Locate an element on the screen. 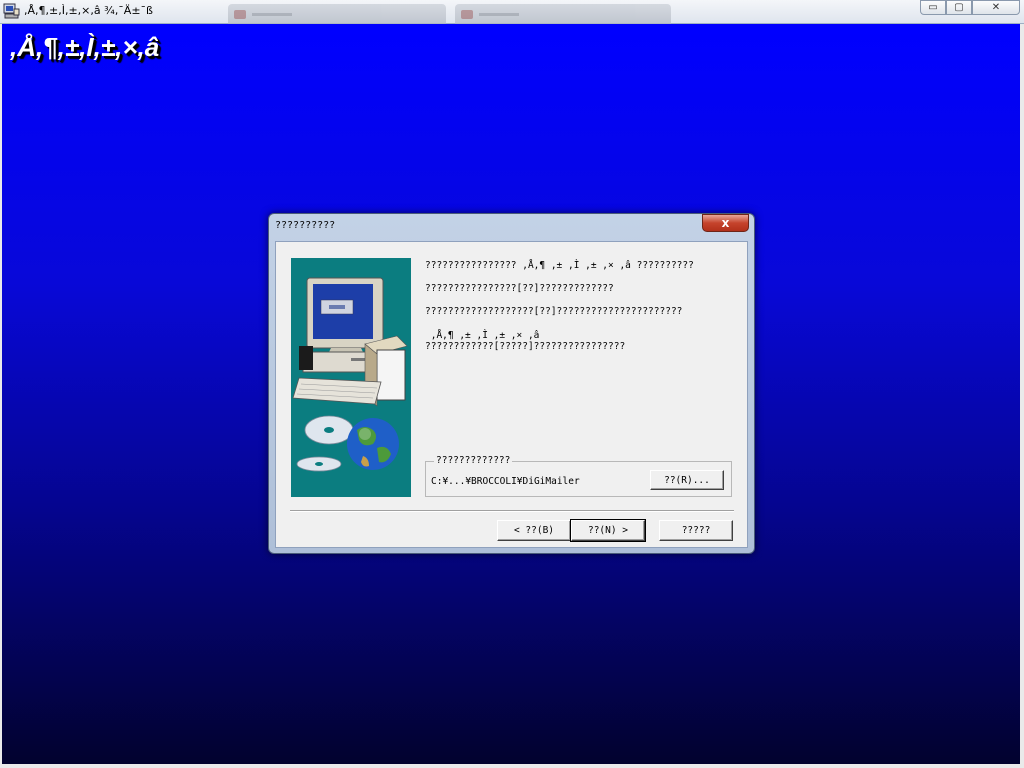  window-border-bottom is located at coordinates (512, 766).